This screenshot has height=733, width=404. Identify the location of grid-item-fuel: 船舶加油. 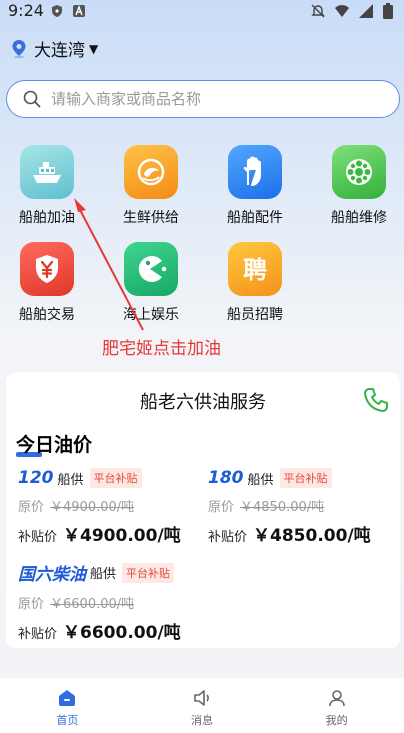
(47, 186).